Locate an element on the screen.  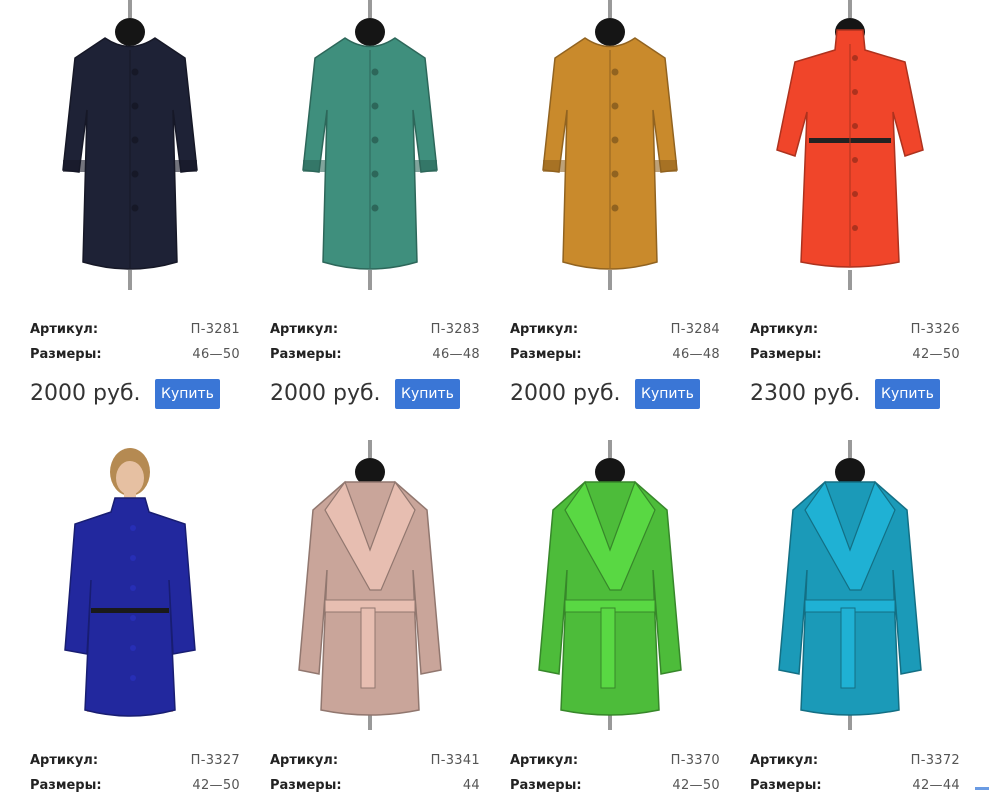
coat-teal-illustration is located at coordinates (370, 145).